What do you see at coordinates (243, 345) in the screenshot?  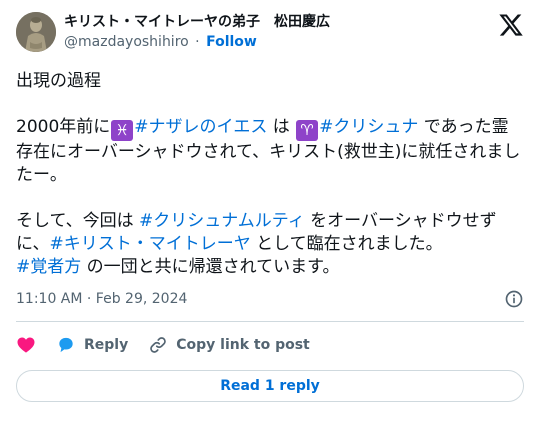 I see `copy-link-label: Copy link to post` at bounding box center [243, 345].